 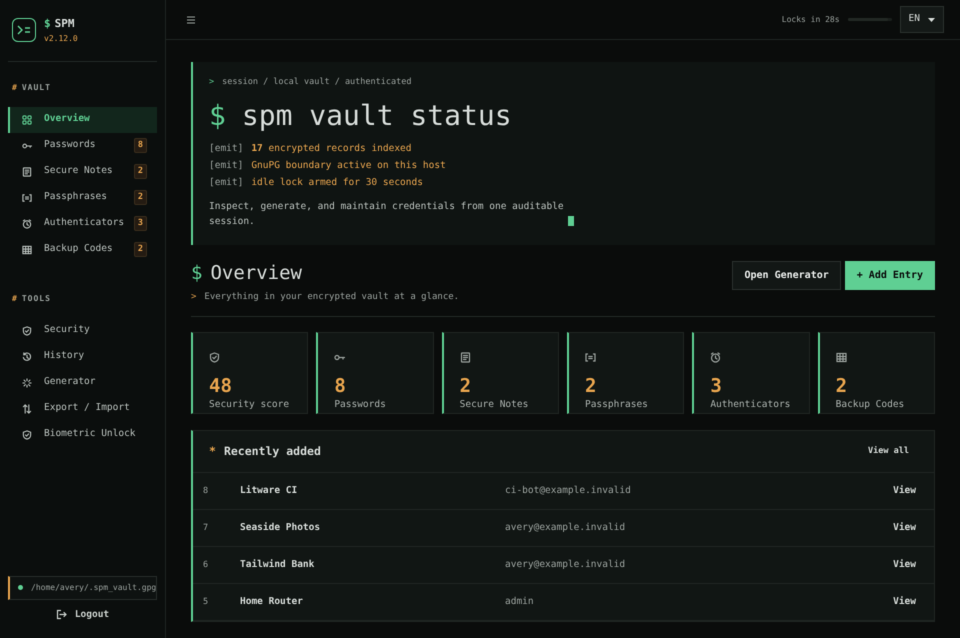 I want to click on sidebar-item: Overview, so click(x=82, y=119).